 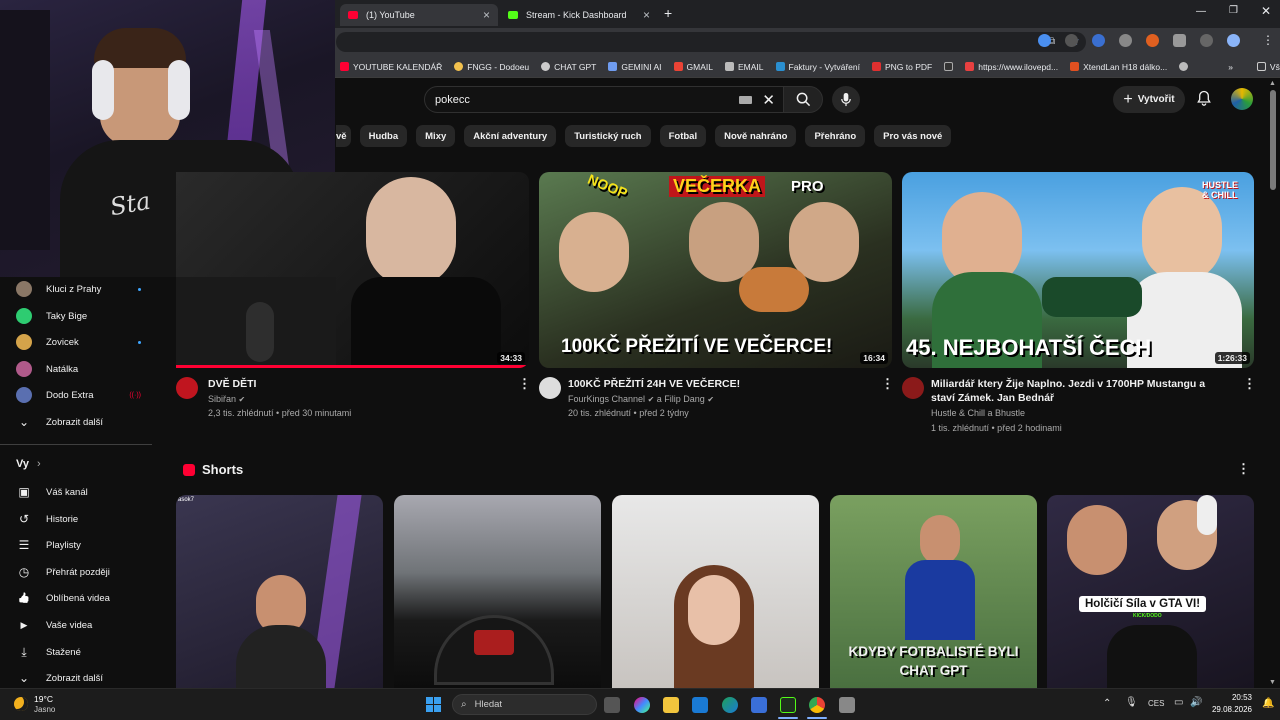 What do you see at coordinates (78, 519) in the screenshot?
I see `sidebar-item-historie: ↺ Historie` at bounding box center [78, 519].